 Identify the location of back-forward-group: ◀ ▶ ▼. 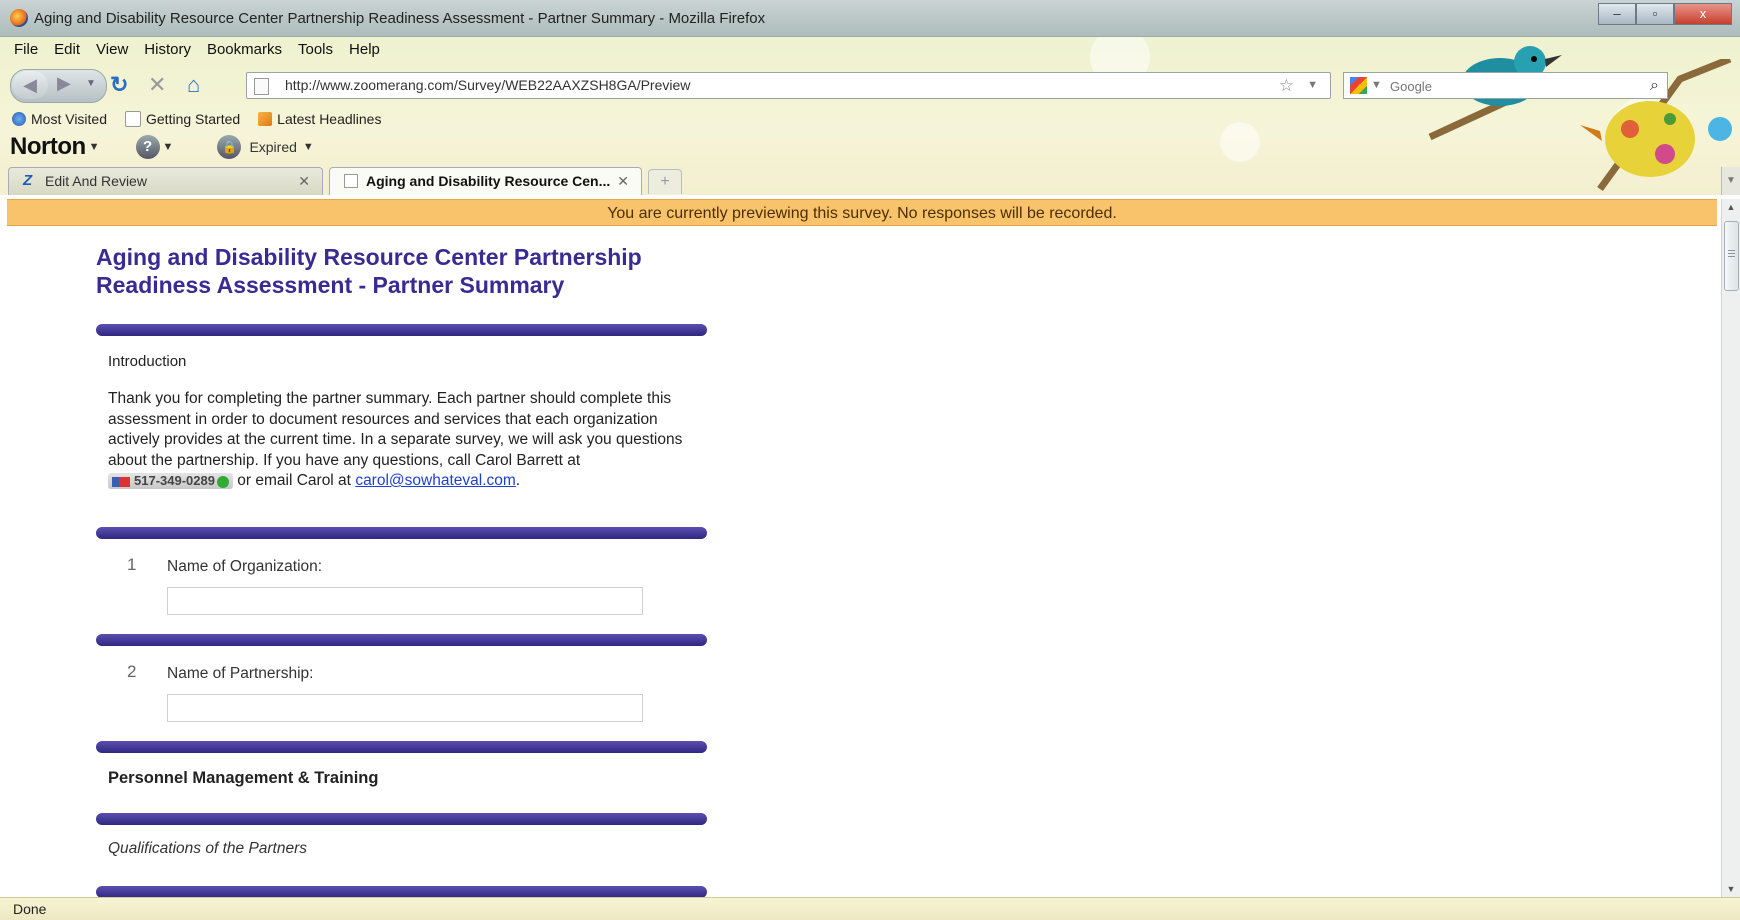
(58, 86).